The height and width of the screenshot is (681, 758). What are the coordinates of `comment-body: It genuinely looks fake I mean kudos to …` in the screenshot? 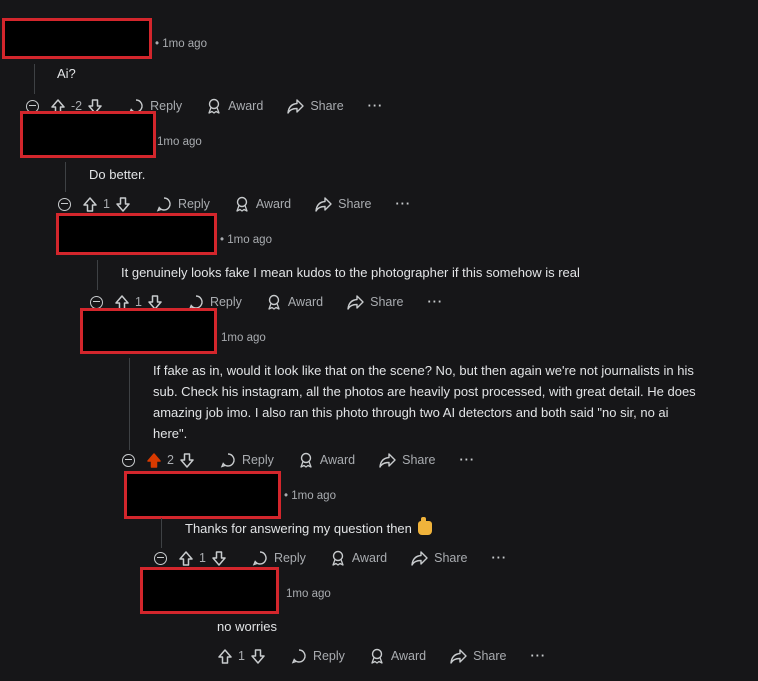 It's located at (350, 272).